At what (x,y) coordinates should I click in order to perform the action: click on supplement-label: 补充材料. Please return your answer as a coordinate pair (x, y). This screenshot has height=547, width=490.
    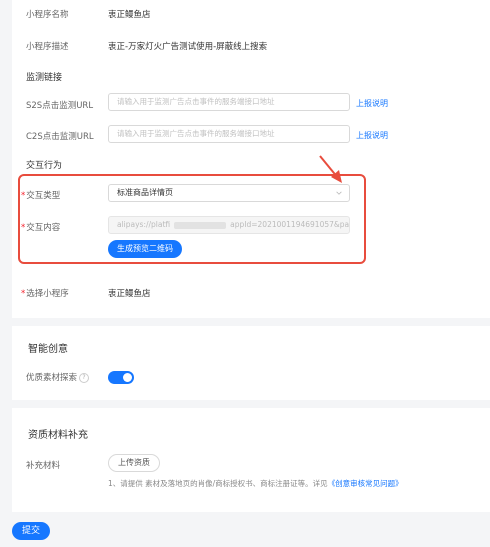
    Looking at the image, I should click on (43, 466).